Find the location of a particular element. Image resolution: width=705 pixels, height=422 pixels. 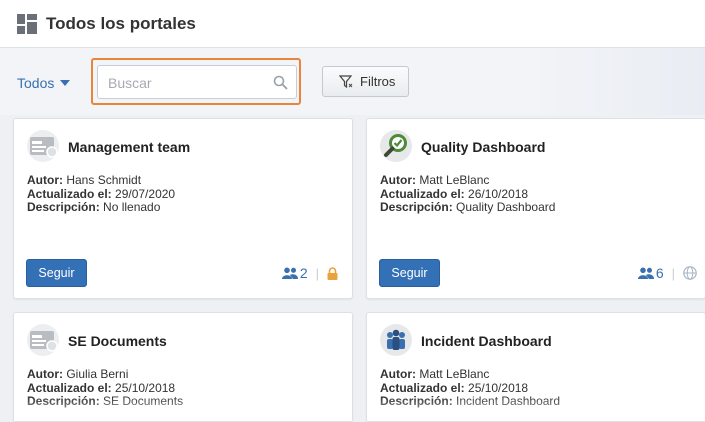

members-count: 6 is located at coordinates (659, 273).